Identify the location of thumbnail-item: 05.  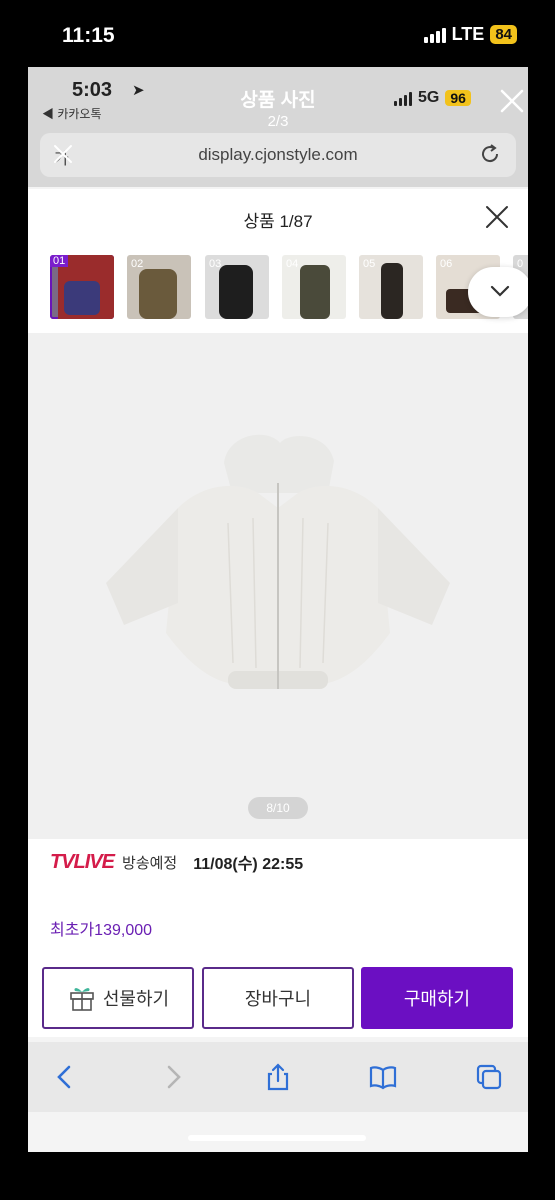
(391, 287).